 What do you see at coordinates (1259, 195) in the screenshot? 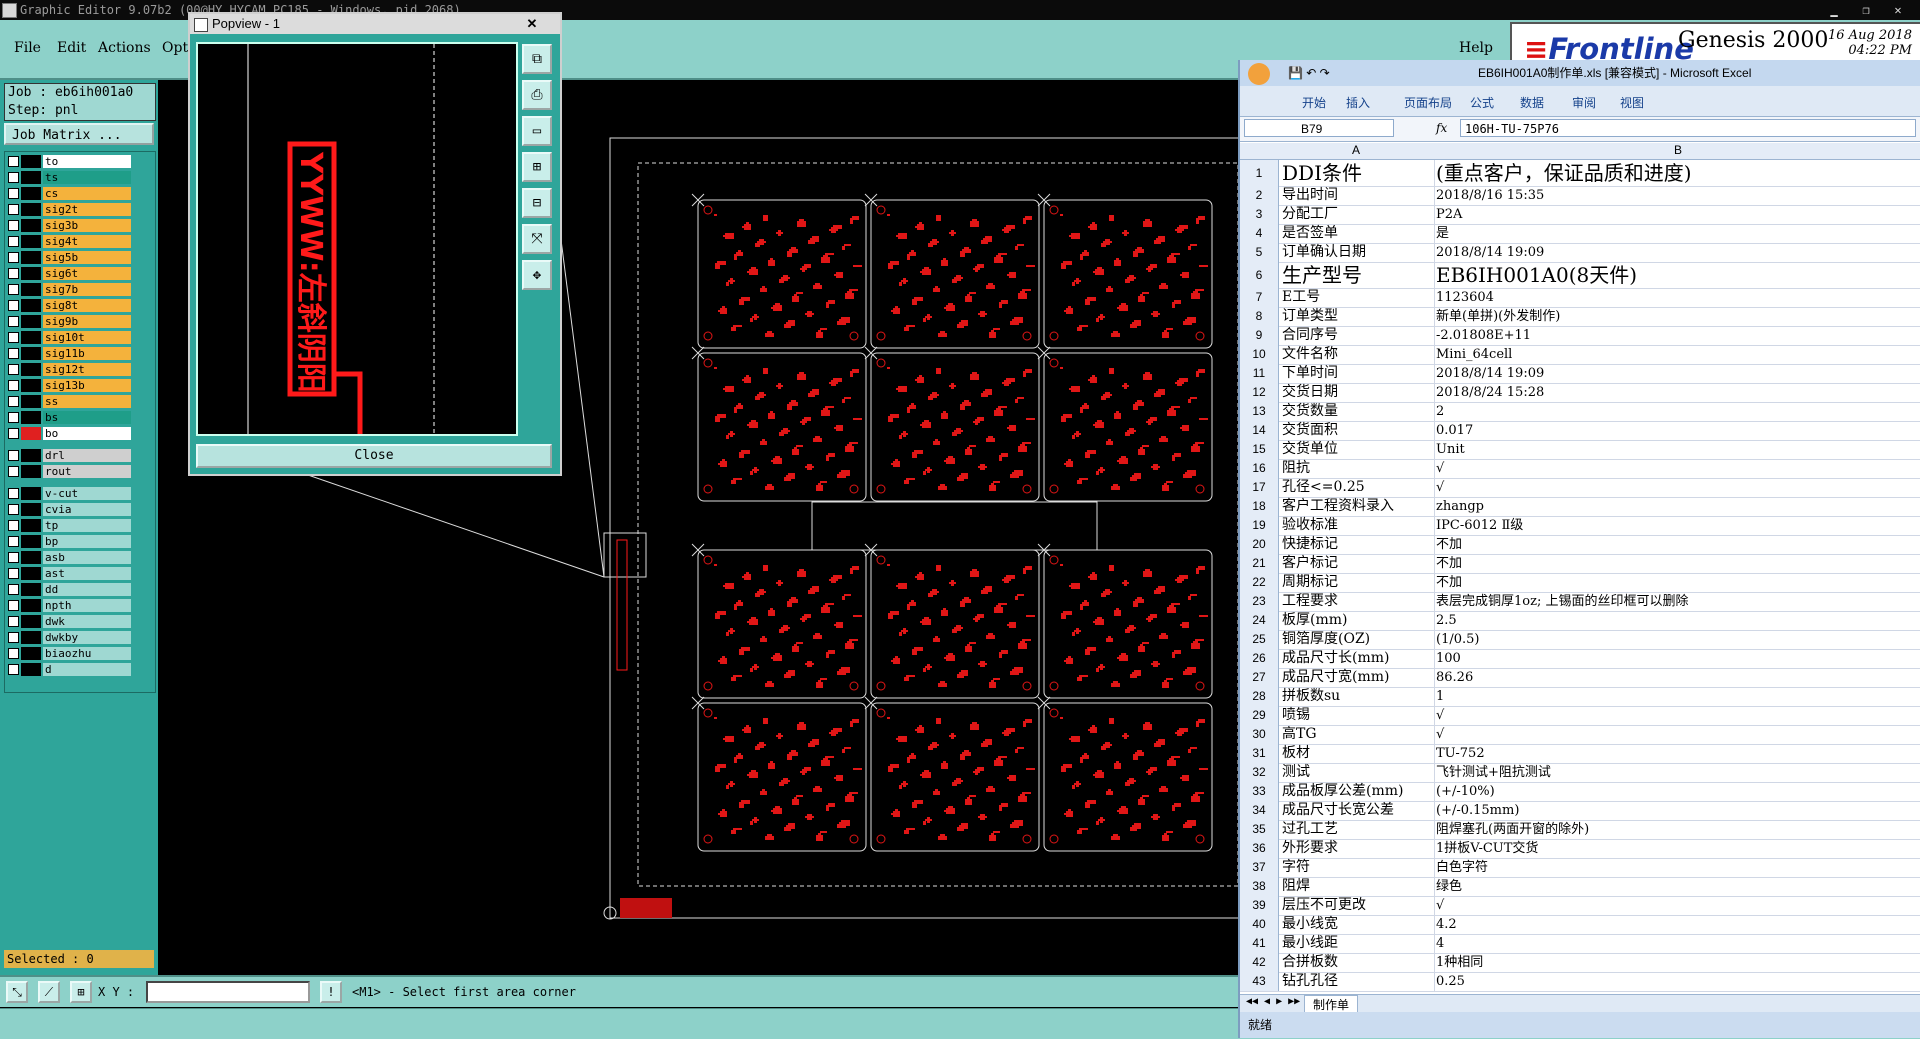
I see `row-header: 2` at bounding box center [1259, 195].